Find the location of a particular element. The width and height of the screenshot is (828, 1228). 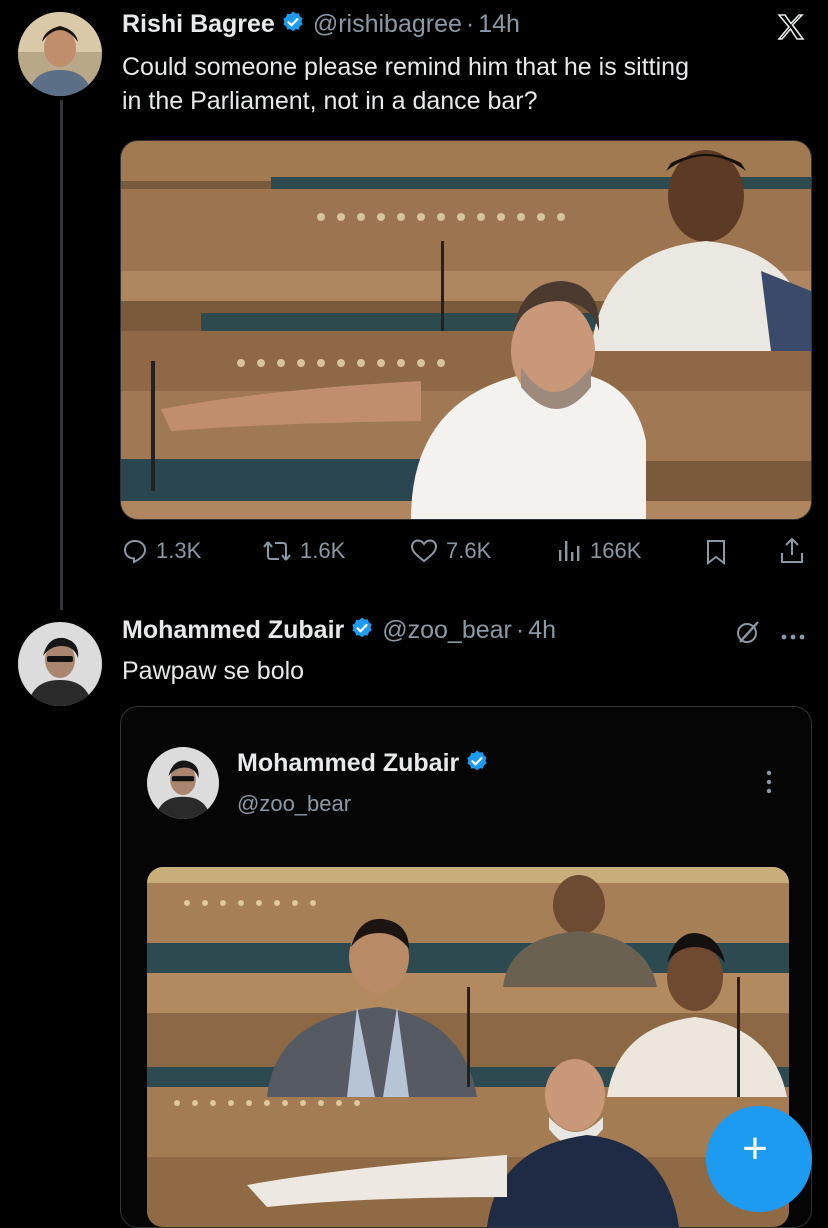

like-count: 7.6K is located at coordinates (469, 550).